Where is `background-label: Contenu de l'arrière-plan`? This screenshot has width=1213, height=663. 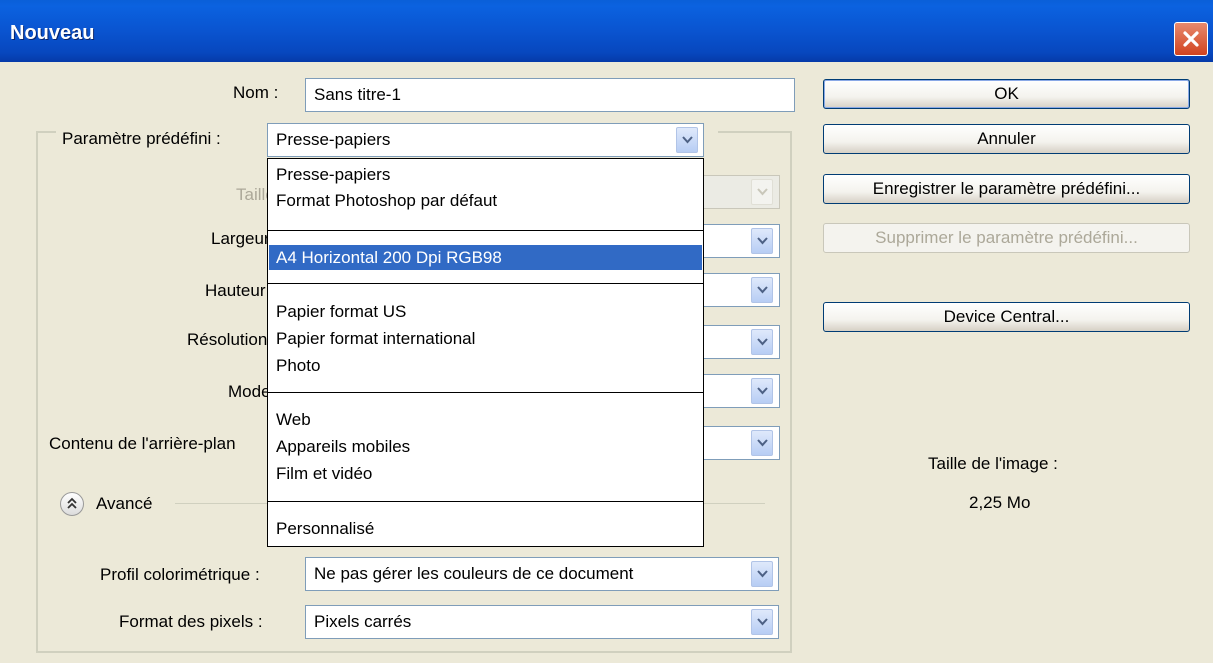 background-label: Contenu de l'arrière-plan is located at coordinates (142, 443).